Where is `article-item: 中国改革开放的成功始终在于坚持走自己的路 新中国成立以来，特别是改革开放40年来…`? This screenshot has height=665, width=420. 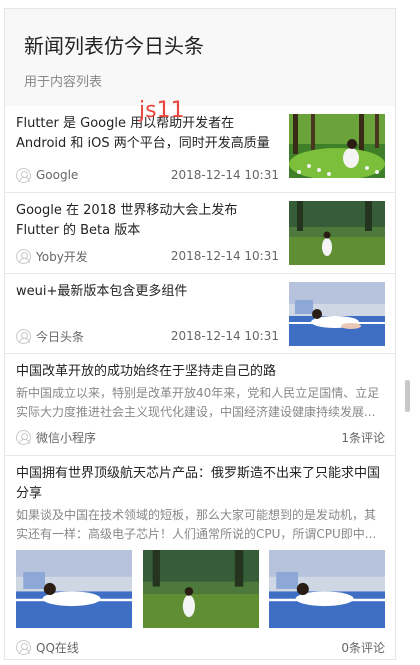 article-item: 中国改革开放的成功始终在于坚持走自己的路 新中国成立以来，特别是改革开放40年来… is located at coordinates (200, 405).